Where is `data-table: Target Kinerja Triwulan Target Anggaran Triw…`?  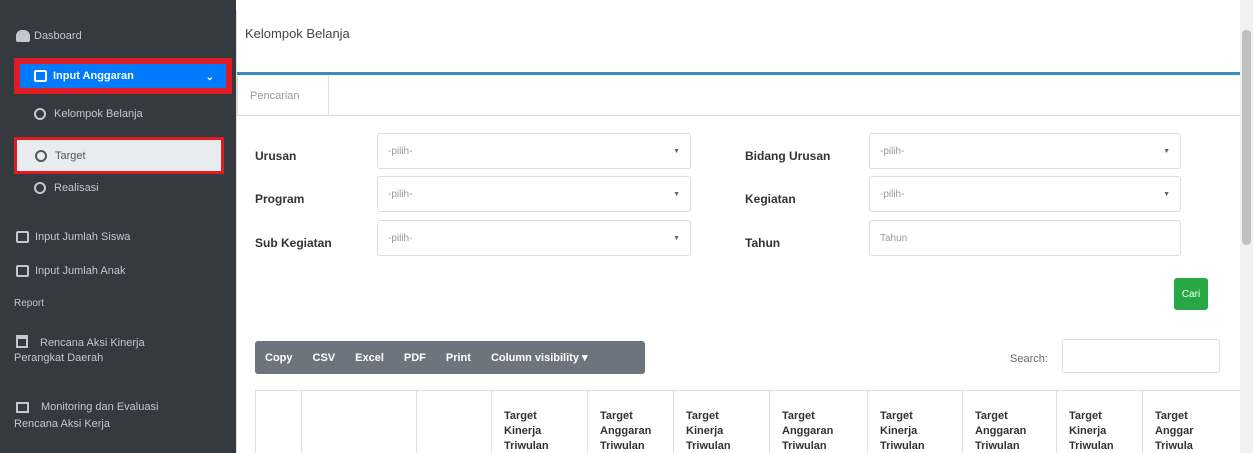 data-table: Target Kinerja Triwulan Target Anggaran Triw… is located at coordinates (748, 421).